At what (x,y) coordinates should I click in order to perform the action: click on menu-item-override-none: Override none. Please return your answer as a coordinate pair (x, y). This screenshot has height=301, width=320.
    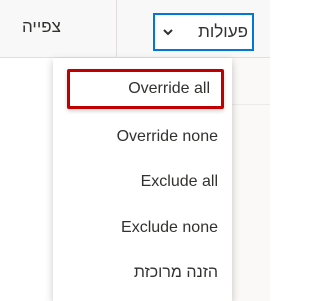
    Looking at the image, I should click on (142, 137).